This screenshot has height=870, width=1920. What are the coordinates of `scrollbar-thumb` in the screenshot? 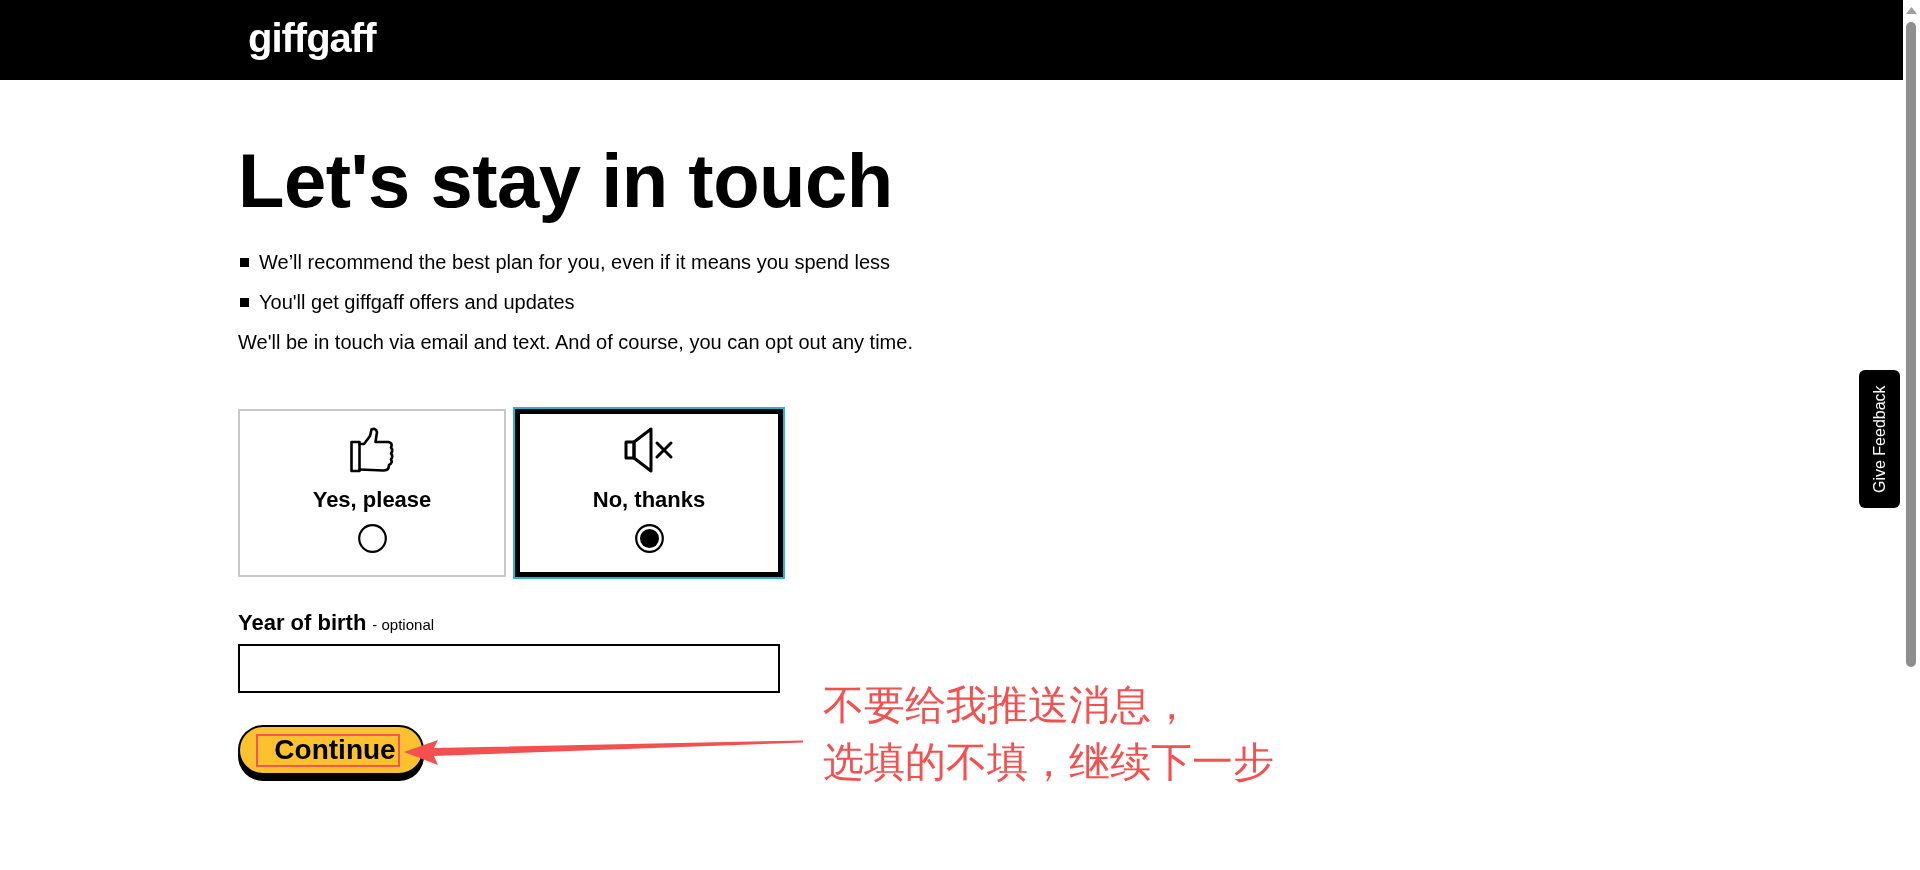 It's located at (1911, 344).